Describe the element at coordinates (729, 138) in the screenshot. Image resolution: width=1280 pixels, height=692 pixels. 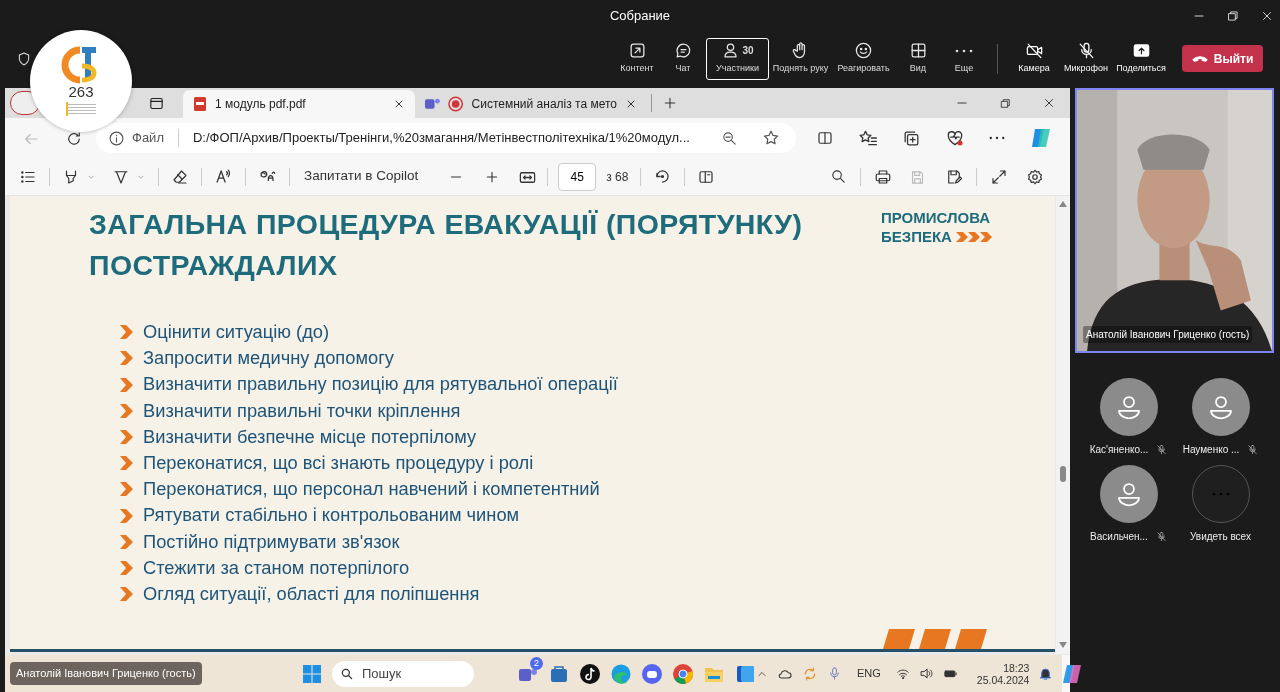
I see `zoom-out-icon` at that location.